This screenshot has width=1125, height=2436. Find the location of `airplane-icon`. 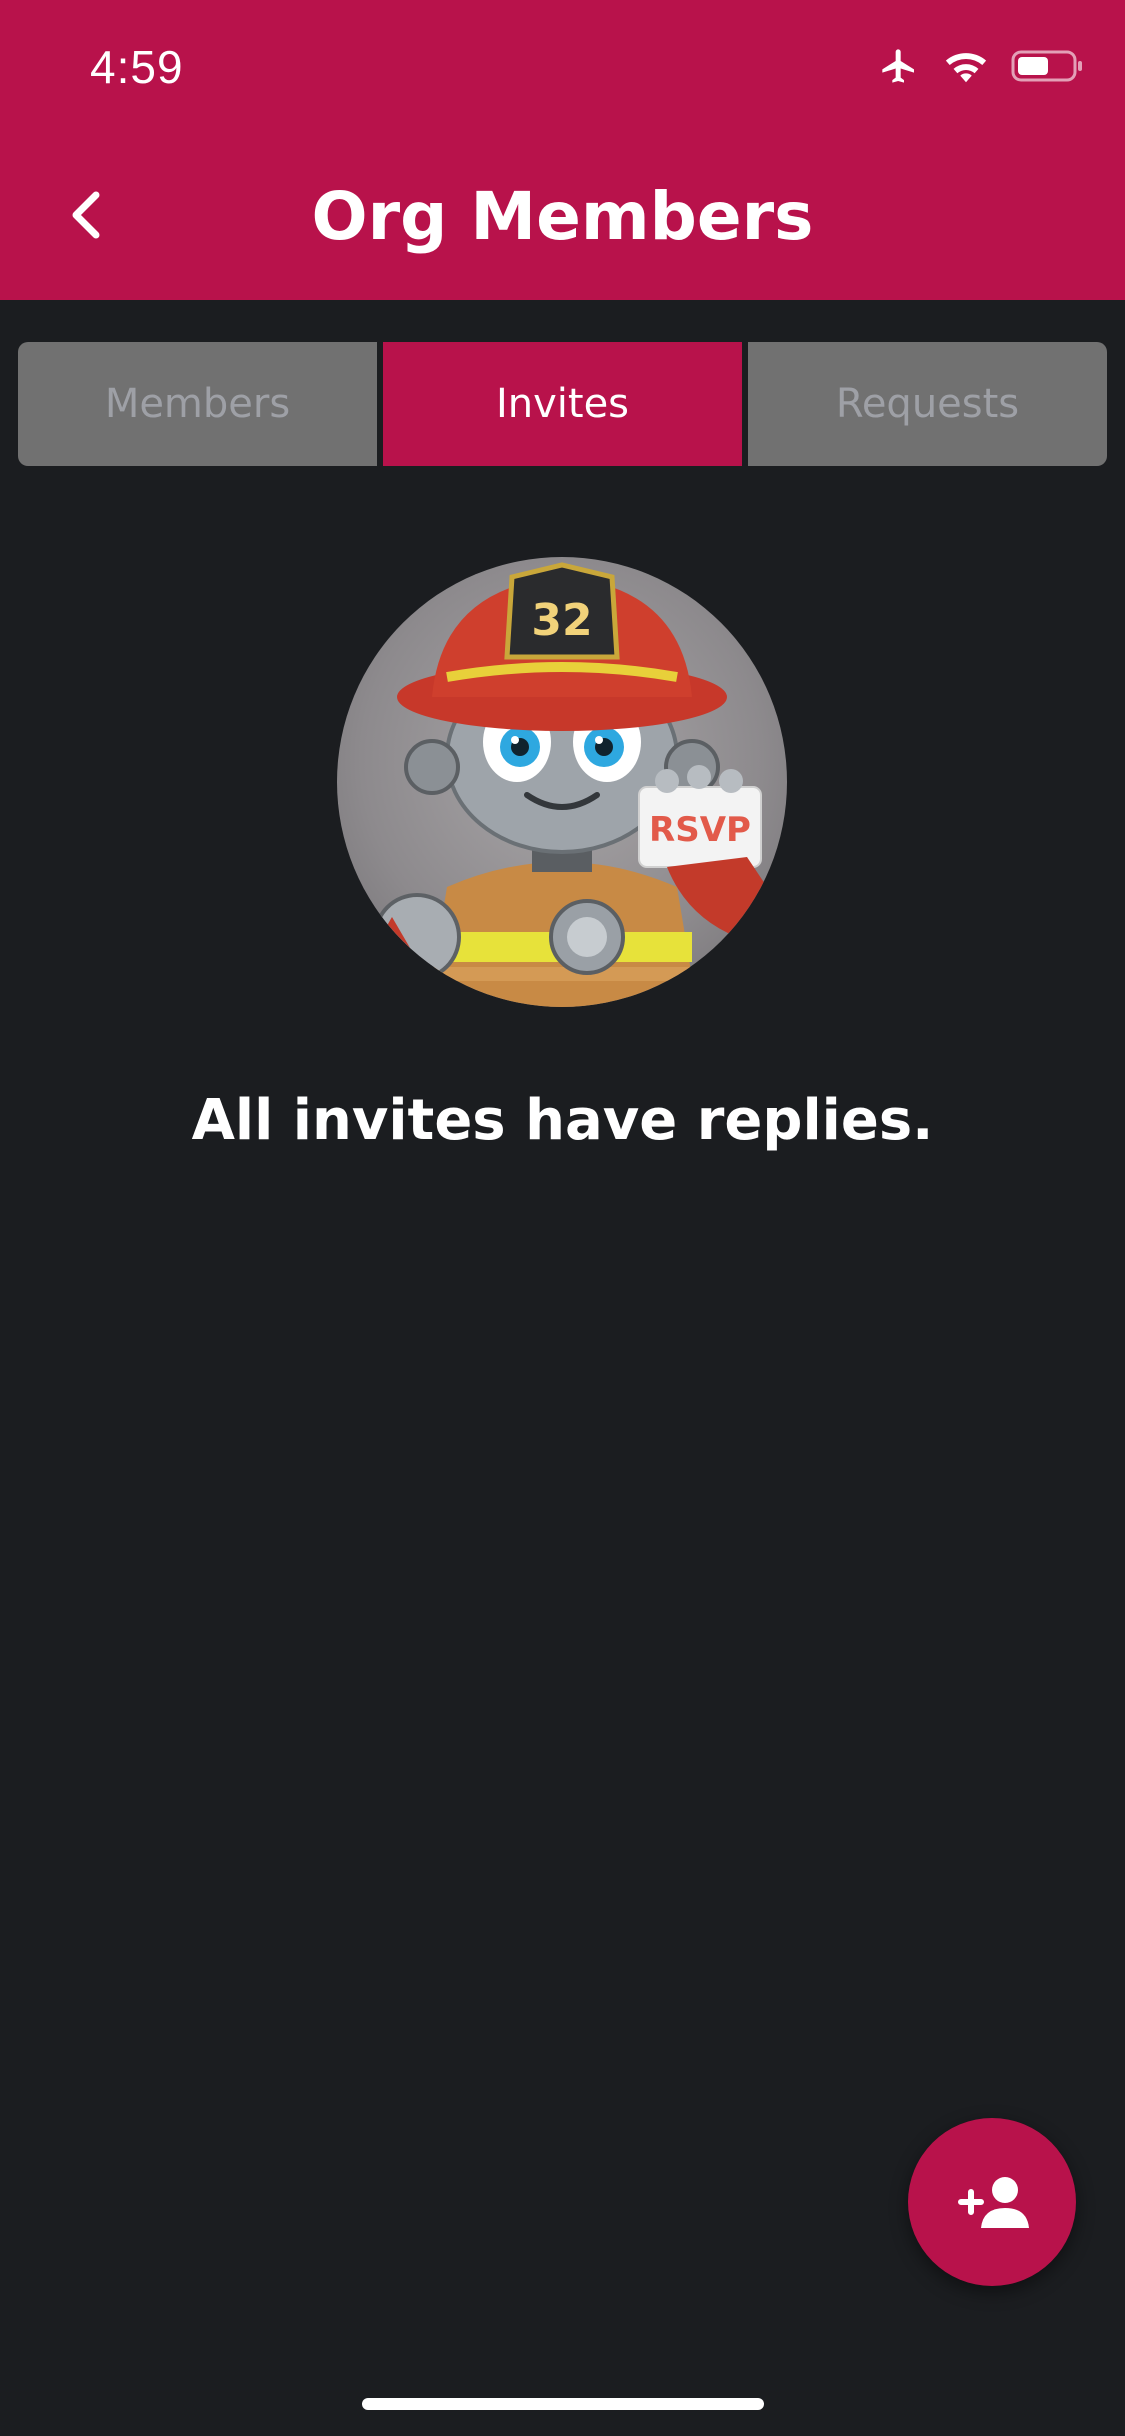

airplane-icon is located at coordinates (898, 66).